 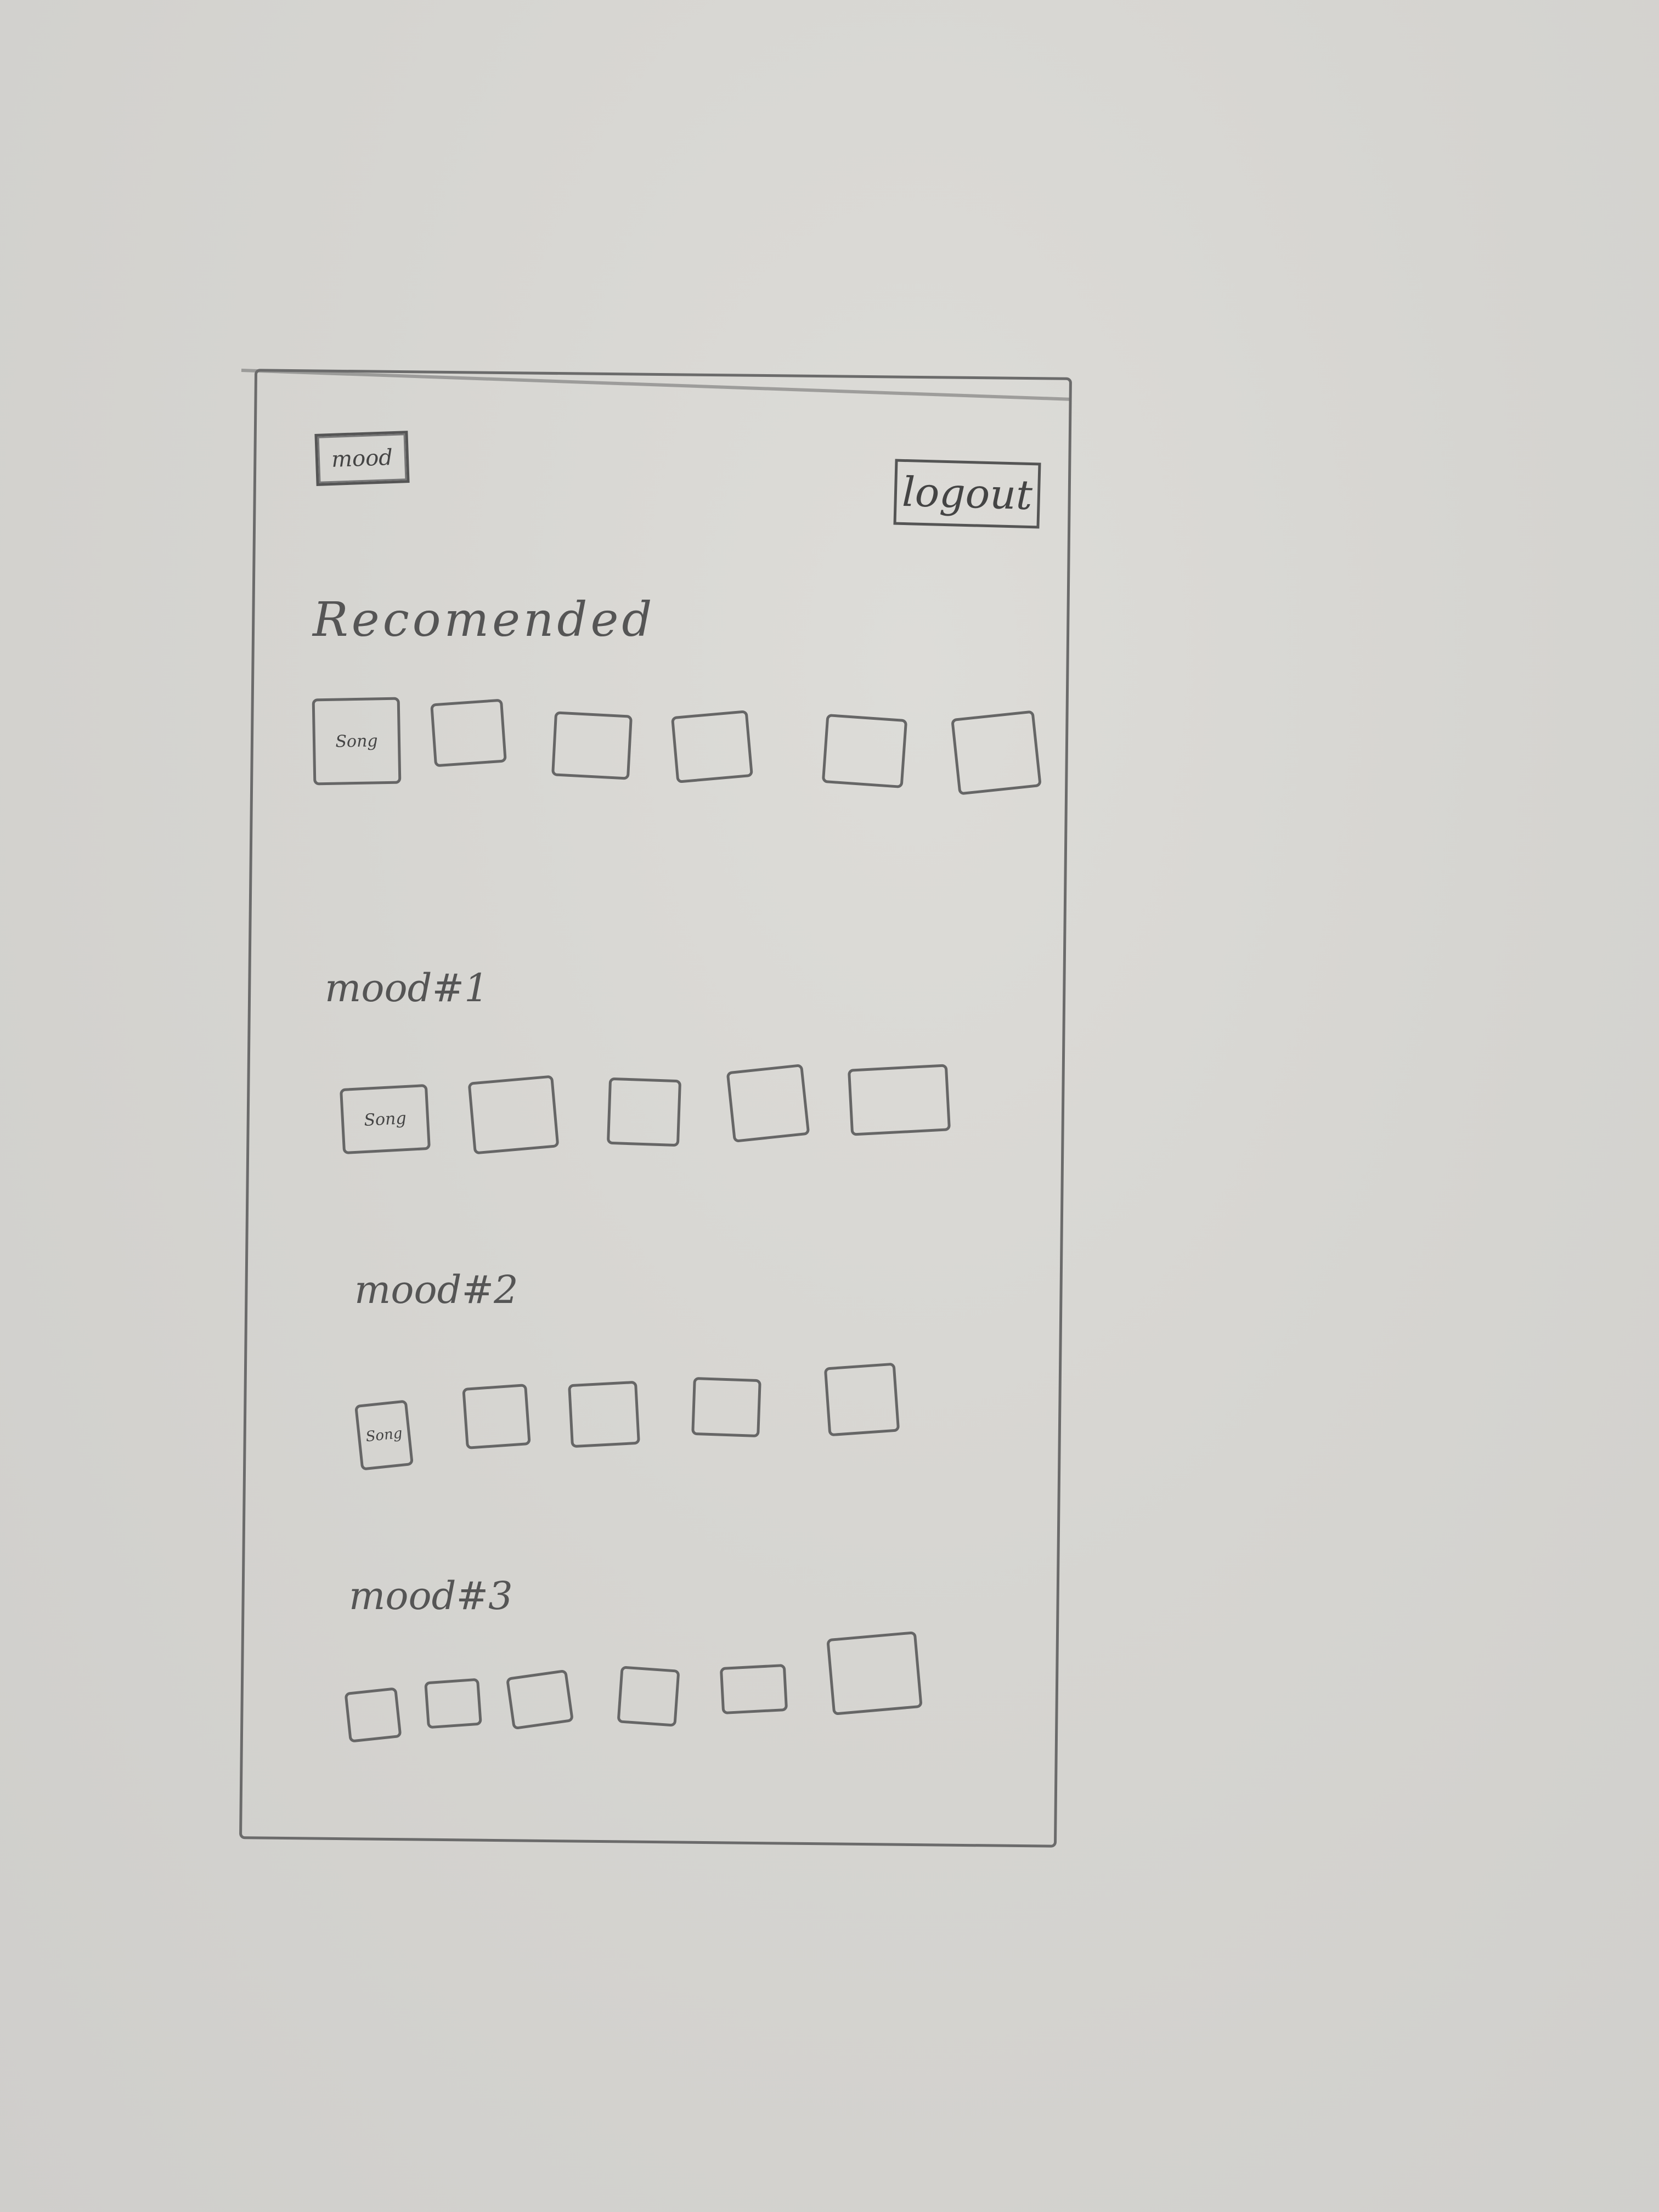 I want to click on logout-button-label: logout, so click(x=967, y=494).